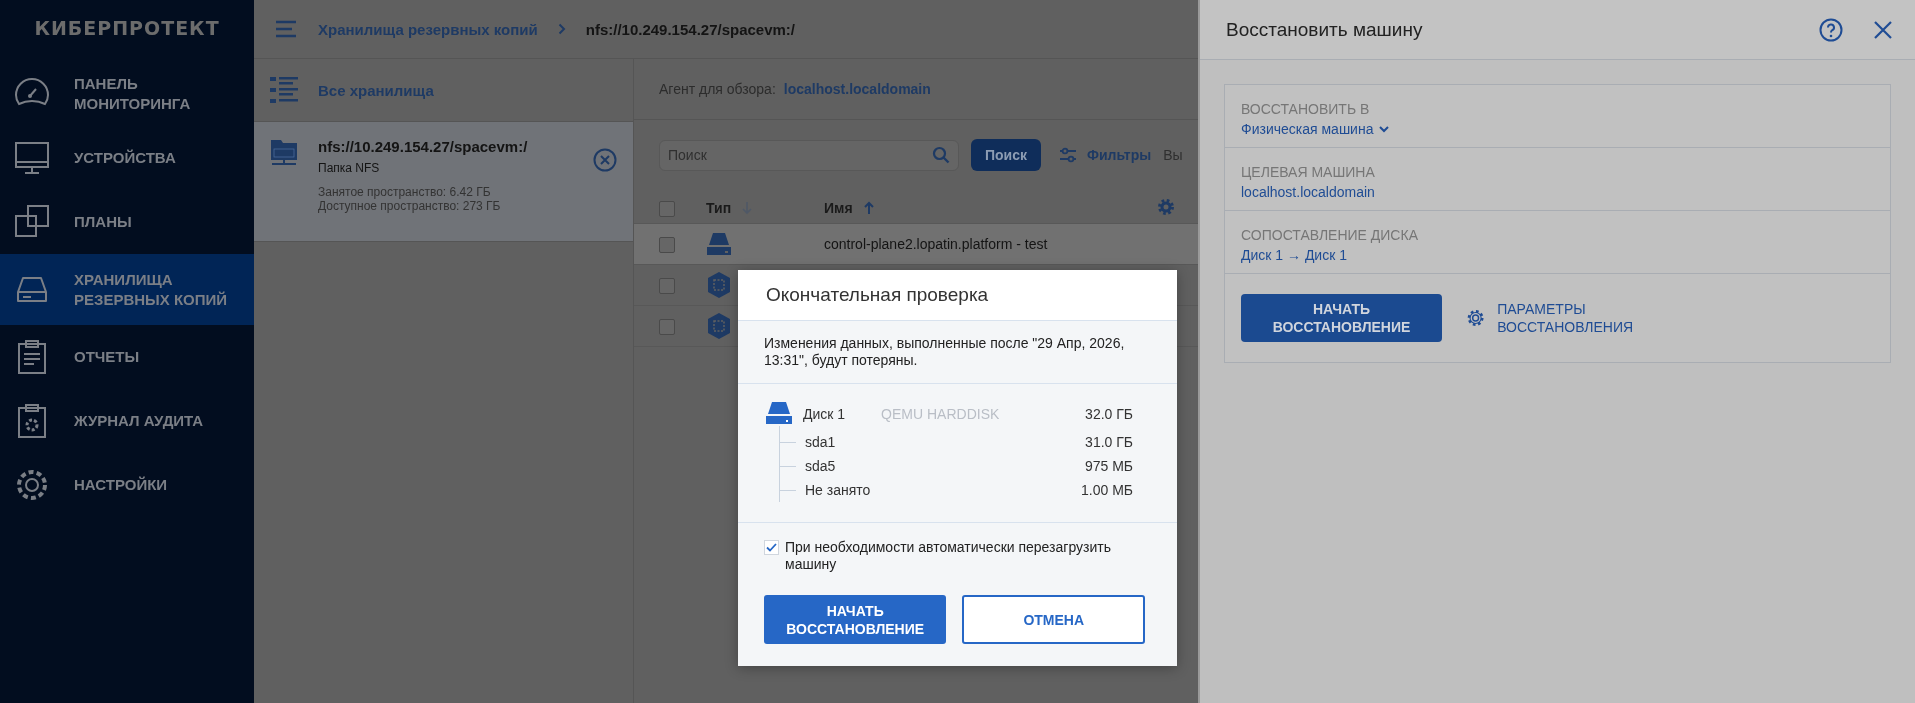 The image size is (1915, 703). What do you see at coordinates (1325, 29) in the screenshot?
I see `panel-title: Восстановить машину` at bounding box center [1325, 29].